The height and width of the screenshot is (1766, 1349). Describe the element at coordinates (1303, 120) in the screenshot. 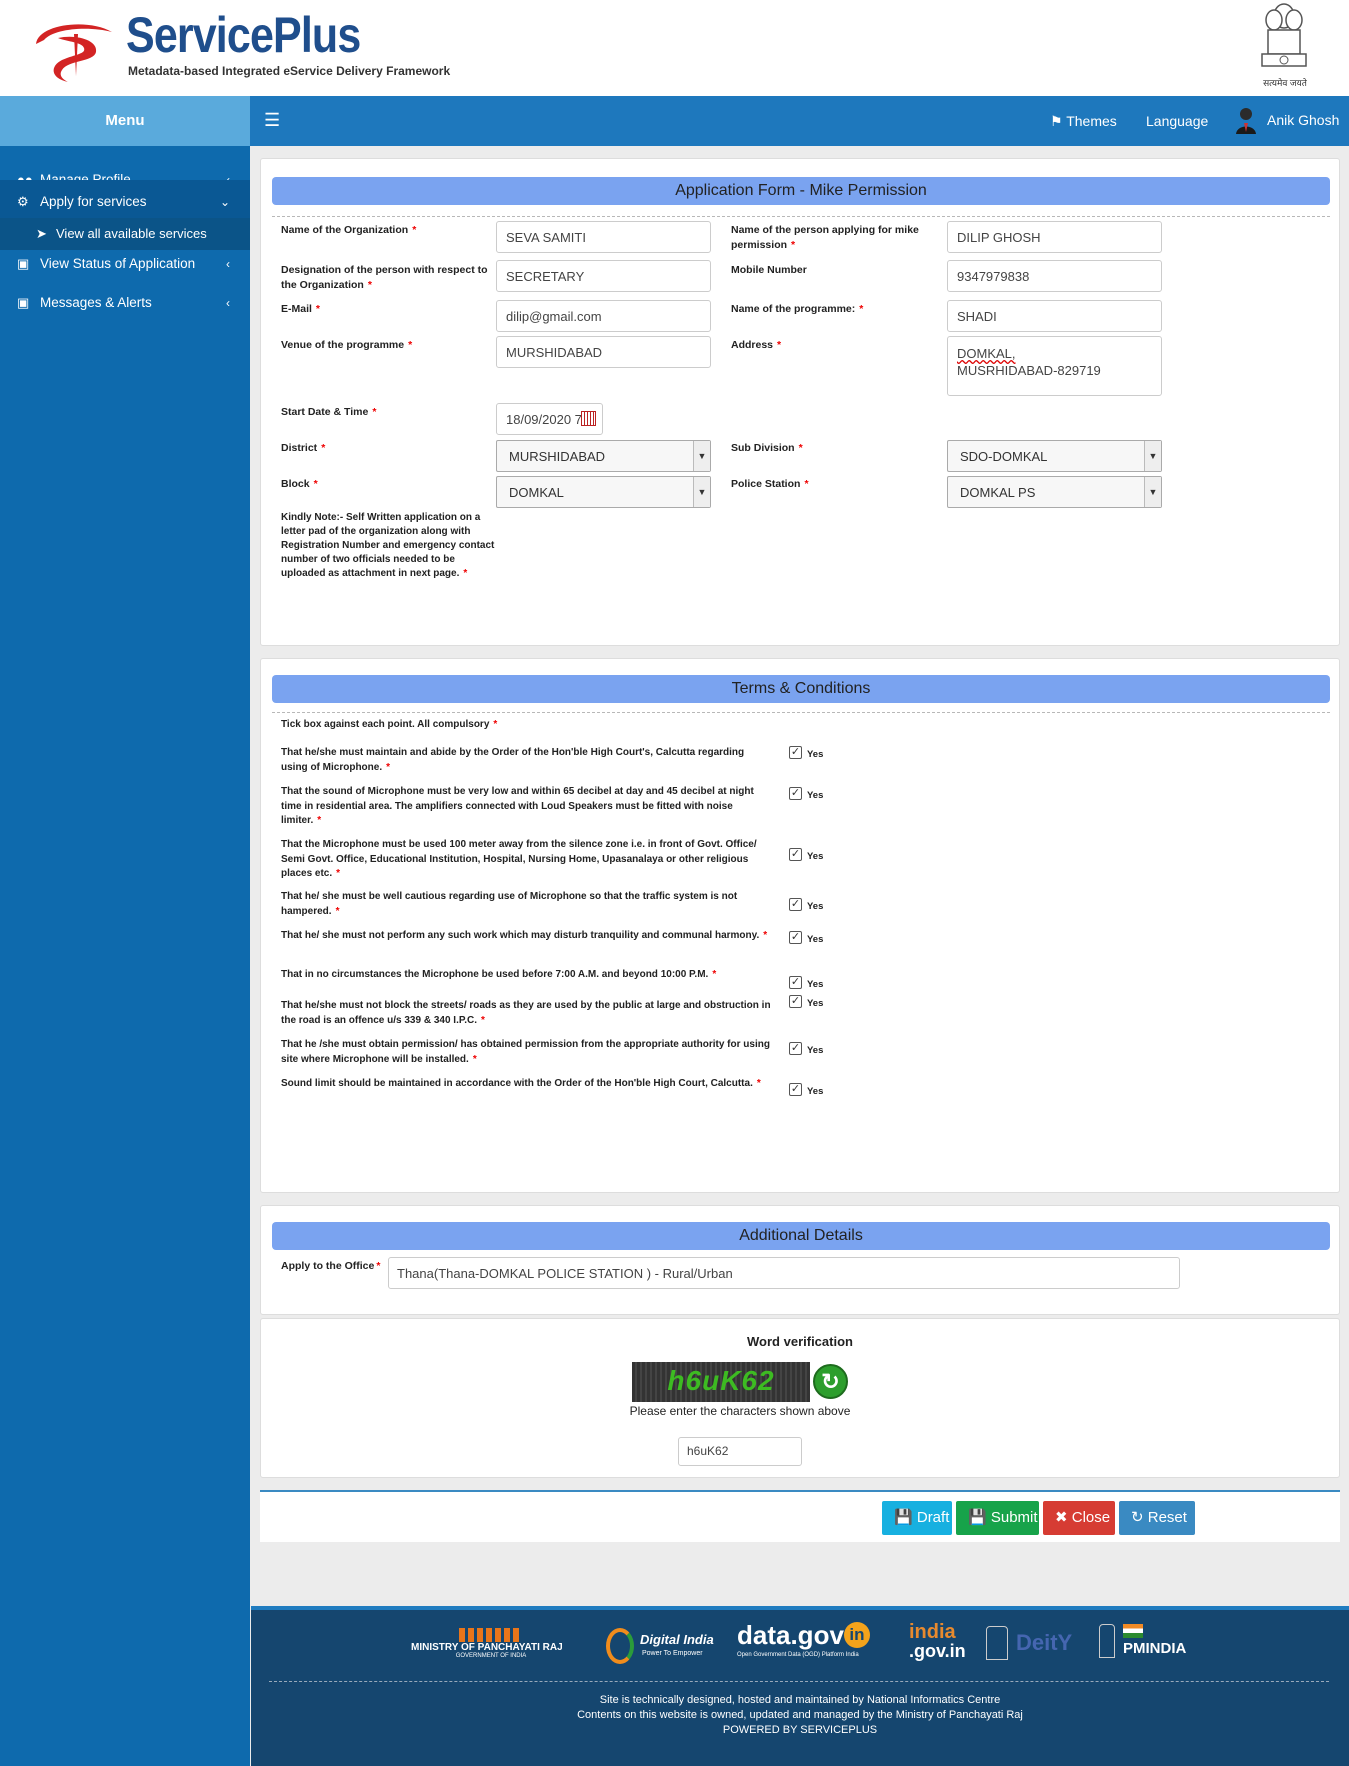

I see `user-name: Anik Ghosh` at that location.